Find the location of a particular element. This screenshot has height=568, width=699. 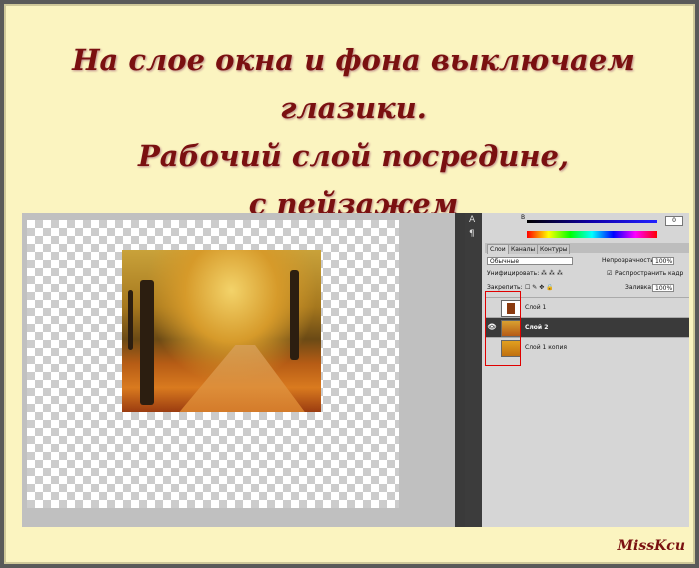

paragraph-icon: ¶ is located at coordinates (472, 234).